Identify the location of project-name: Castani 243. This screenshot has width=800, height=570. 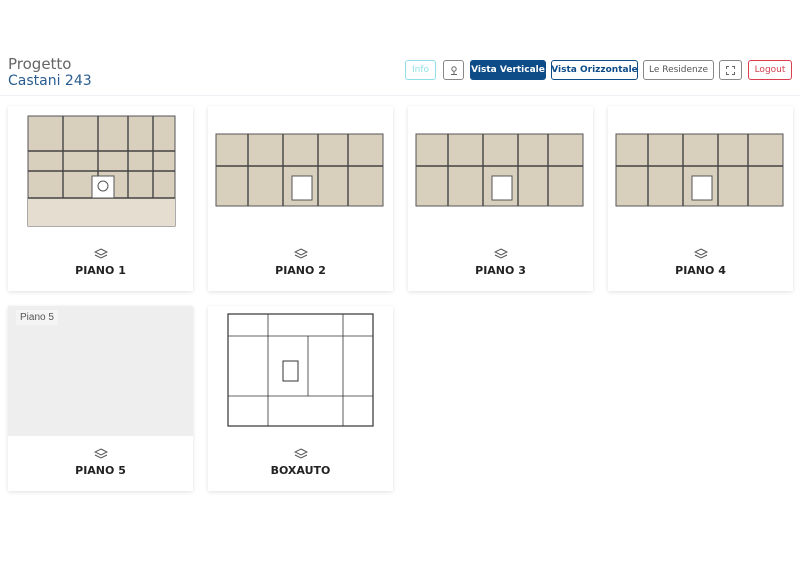
(50, 81).